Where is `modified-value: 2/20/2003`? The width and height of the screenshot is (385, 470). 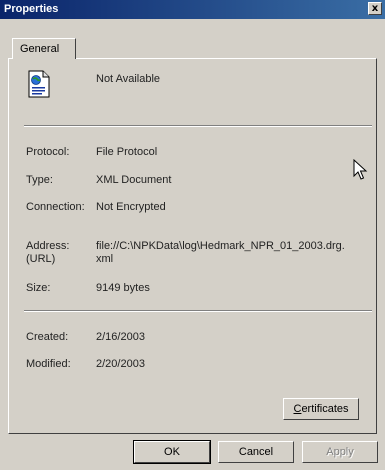 modified-value: 2/20/2003 is located at coordinates (120, 364).